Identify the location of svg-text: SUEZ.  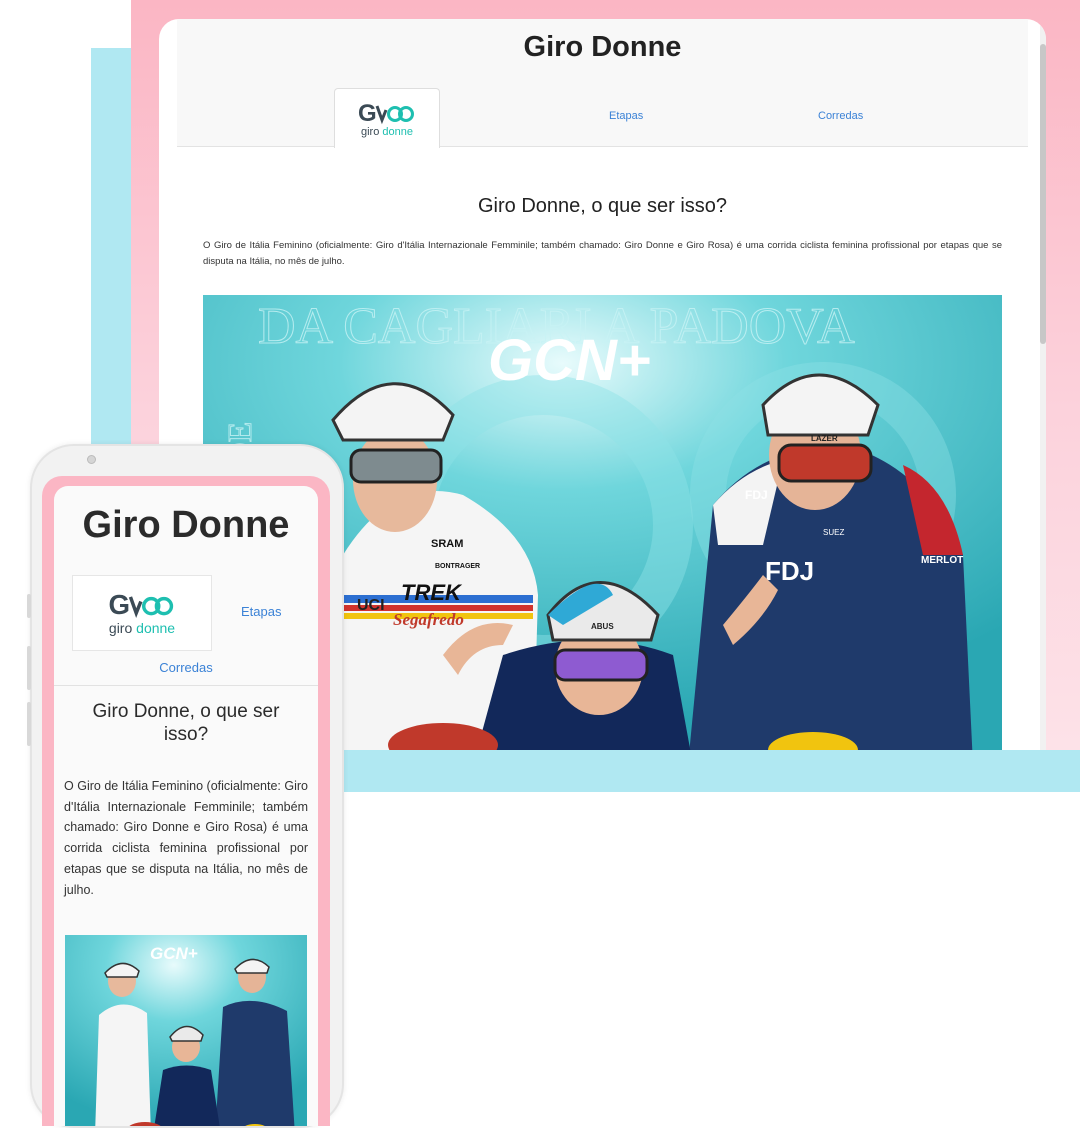
(833, 532).